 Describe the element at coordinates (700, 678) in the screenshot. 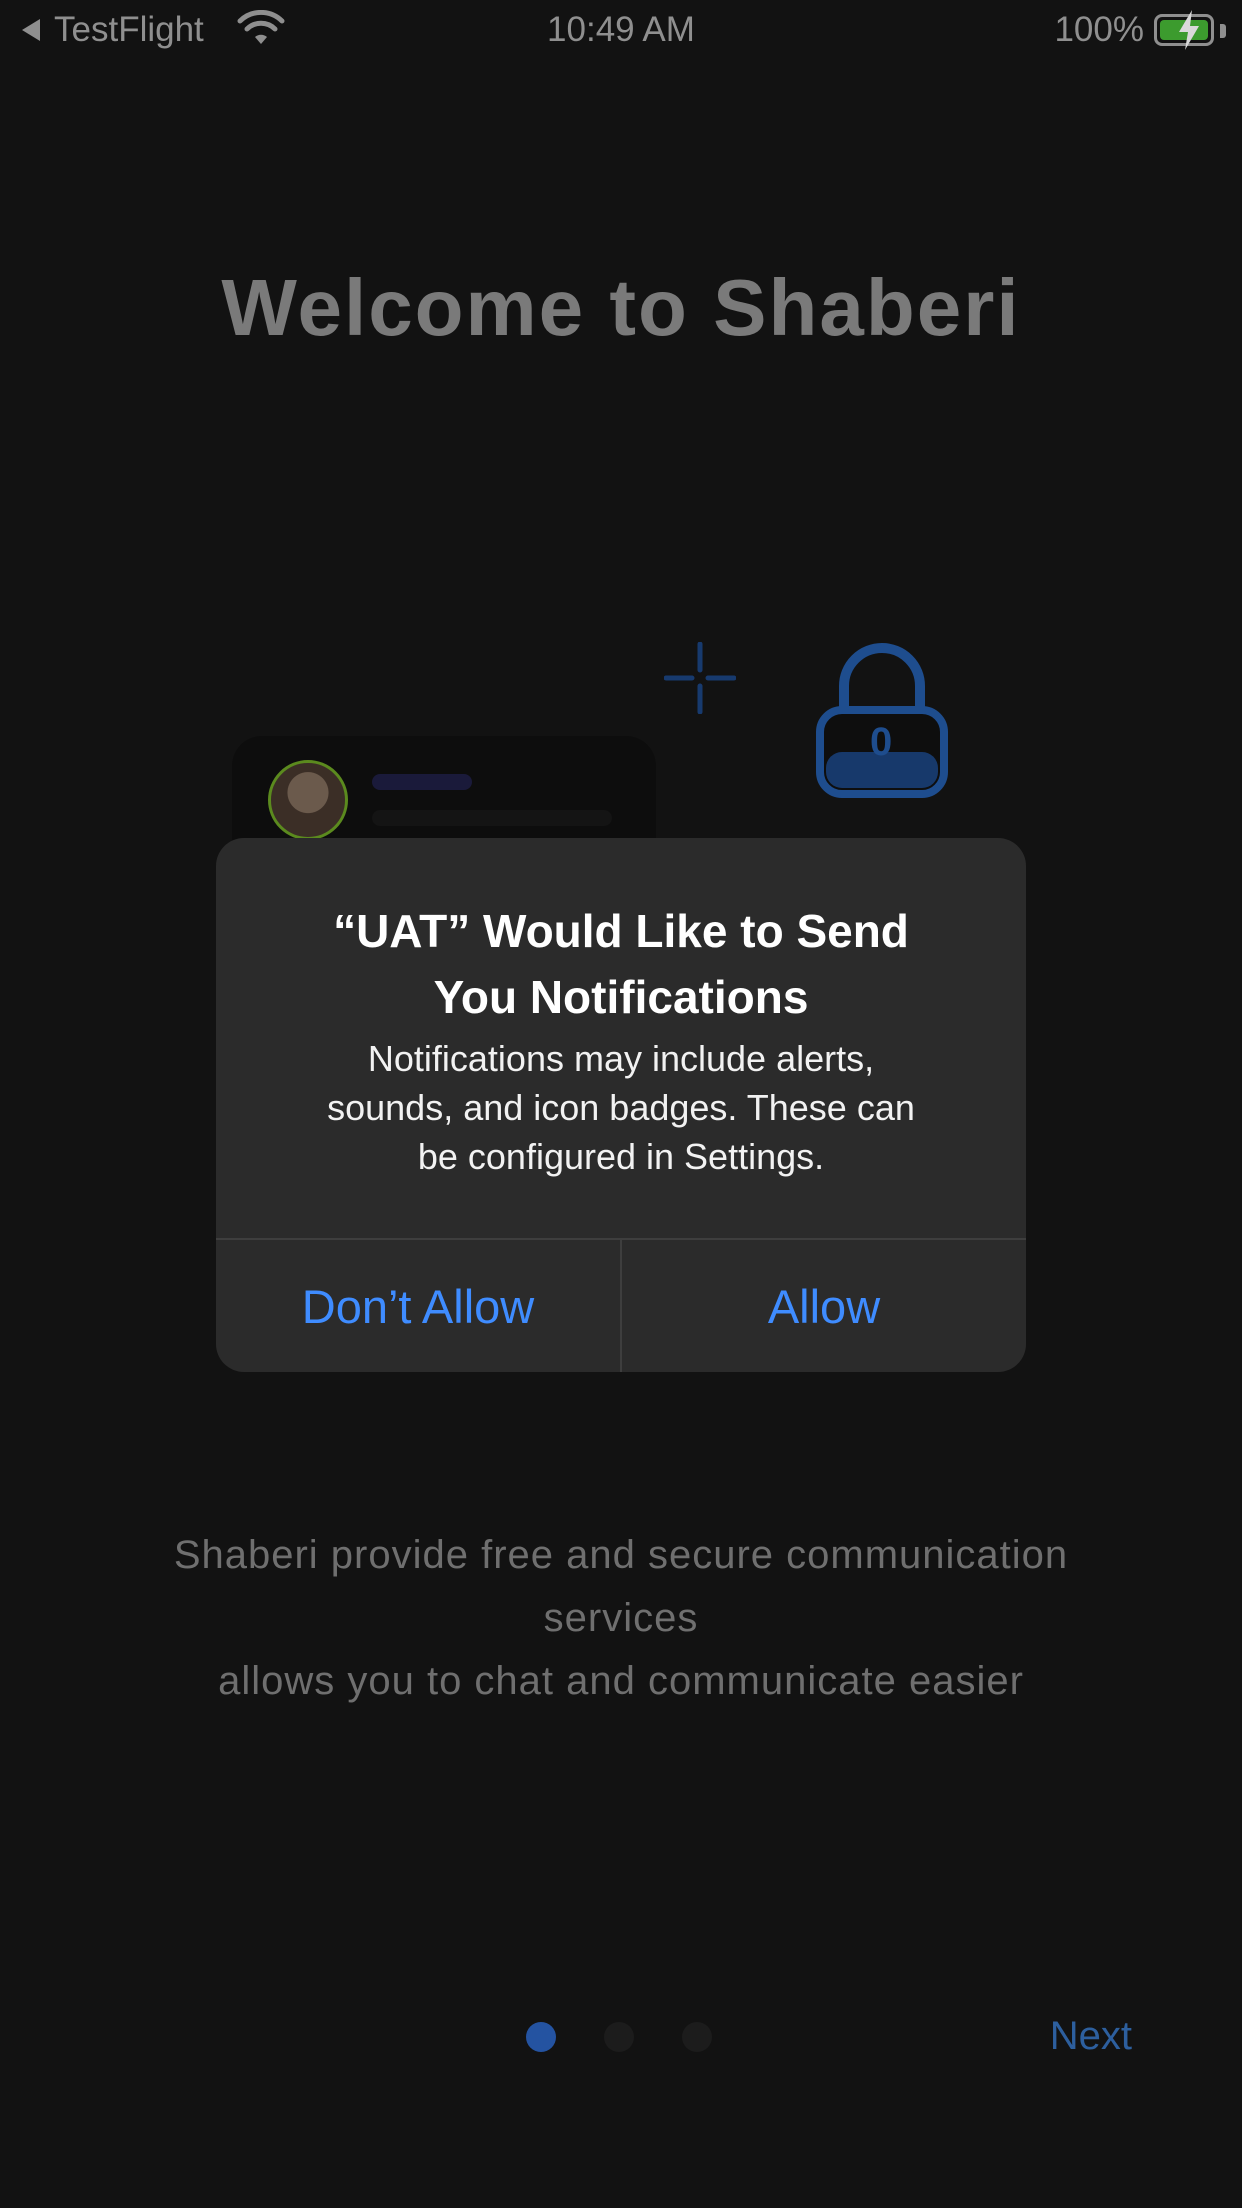

I see `sparkle-plus-icon` at that location.